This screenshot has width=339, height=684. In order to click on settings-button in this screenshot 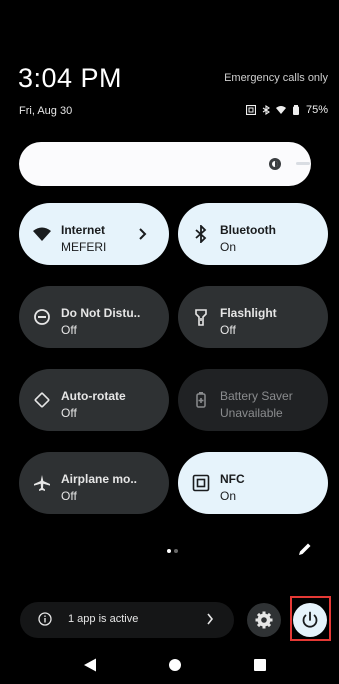, I will do `click(264, 620)`.